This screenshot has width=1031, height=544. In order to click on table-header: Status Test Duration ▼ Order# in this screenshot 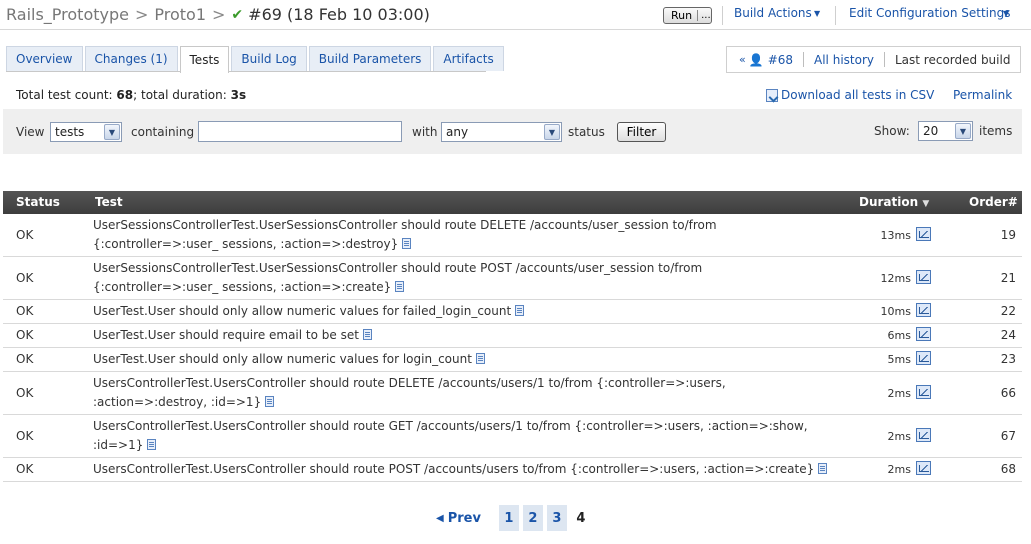, I will do `click(512, 202)`.